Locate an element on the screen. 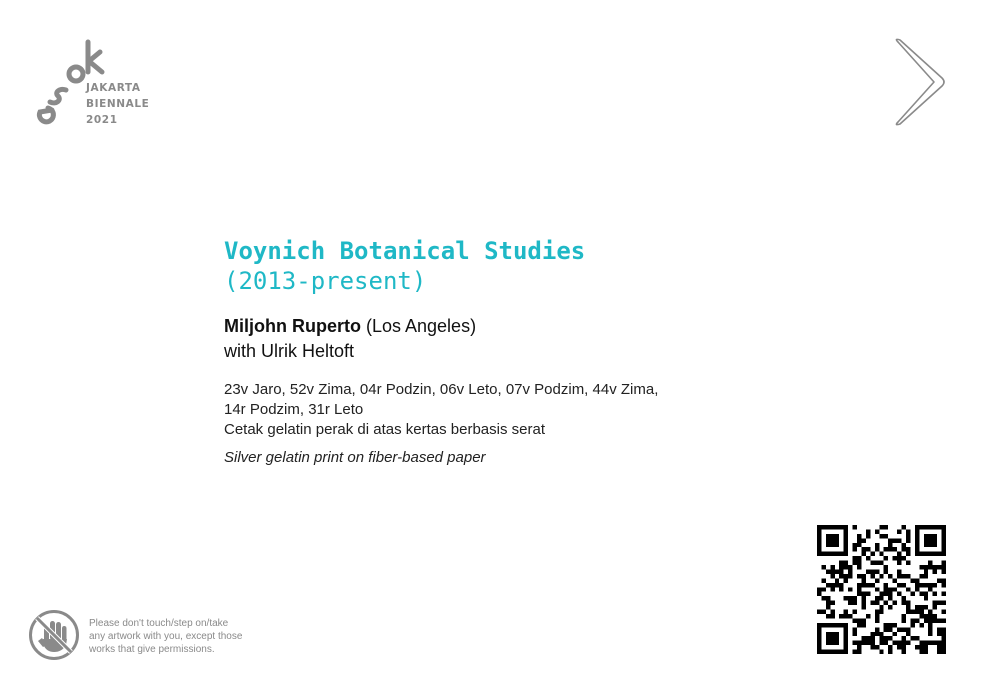 This screenshot has height=693, width=984. logo-line-year: 2021 is located at coordinates (102, 120).